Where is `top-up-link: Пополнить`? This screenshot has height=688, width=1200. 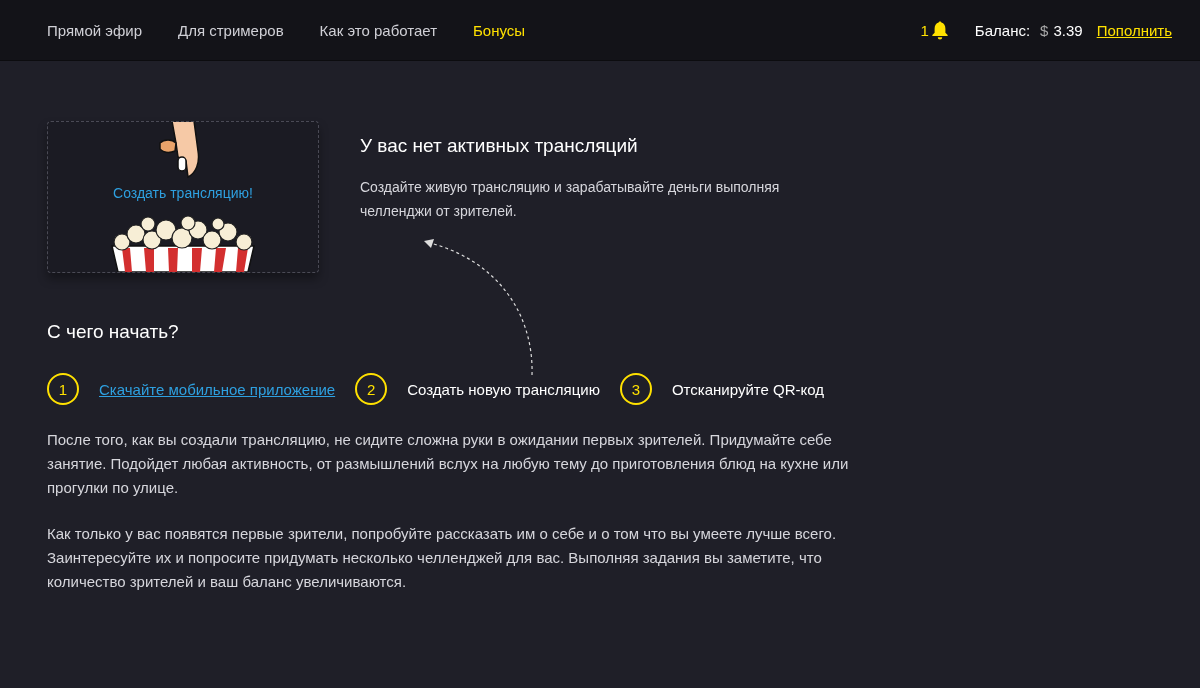 top-up-link: Пополнить is located at coordinates (1134, 30).